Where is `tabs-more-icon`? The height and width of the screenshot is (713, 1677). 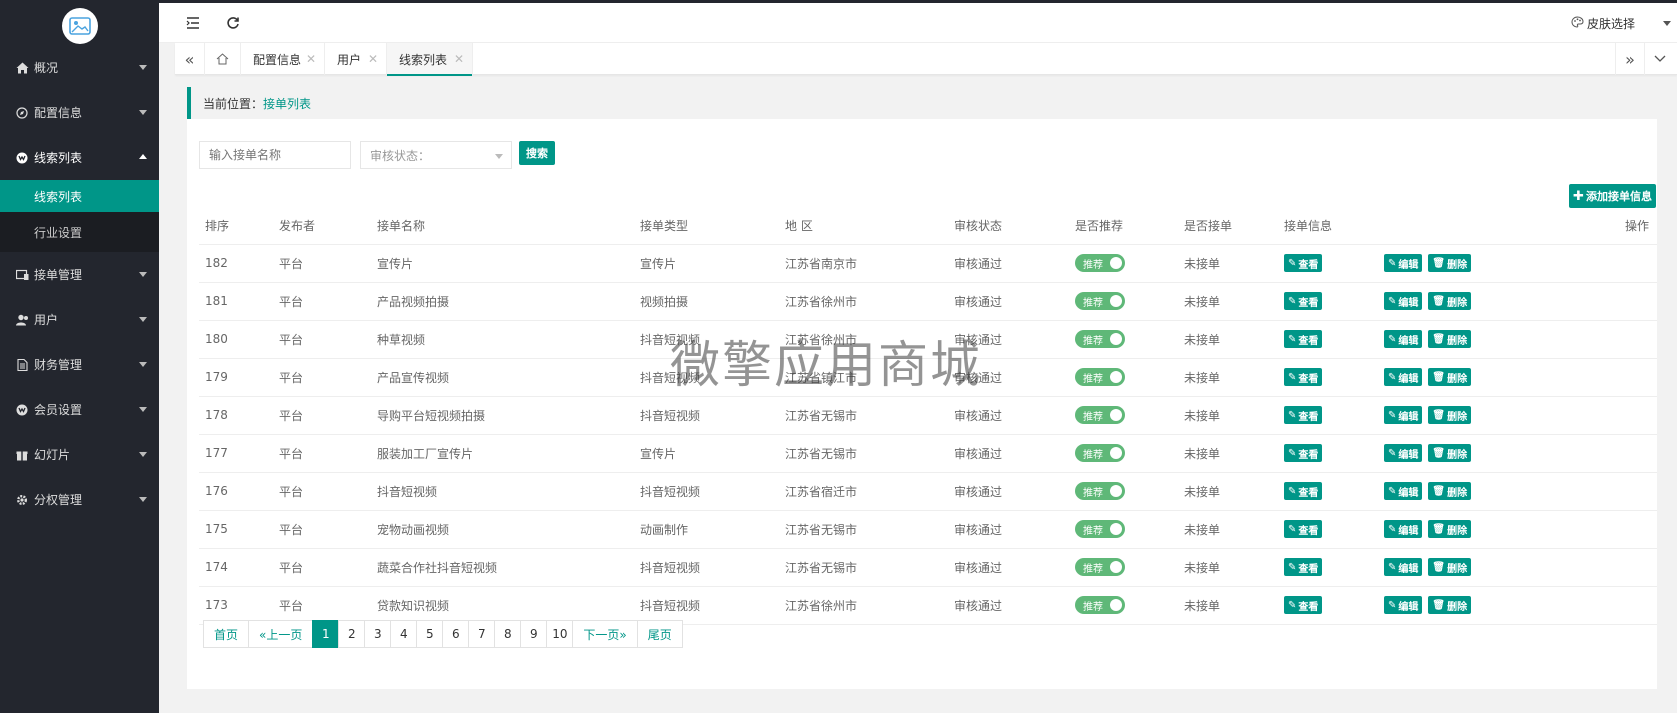
tabs-more-icon is located at coordinates (1660, 59).